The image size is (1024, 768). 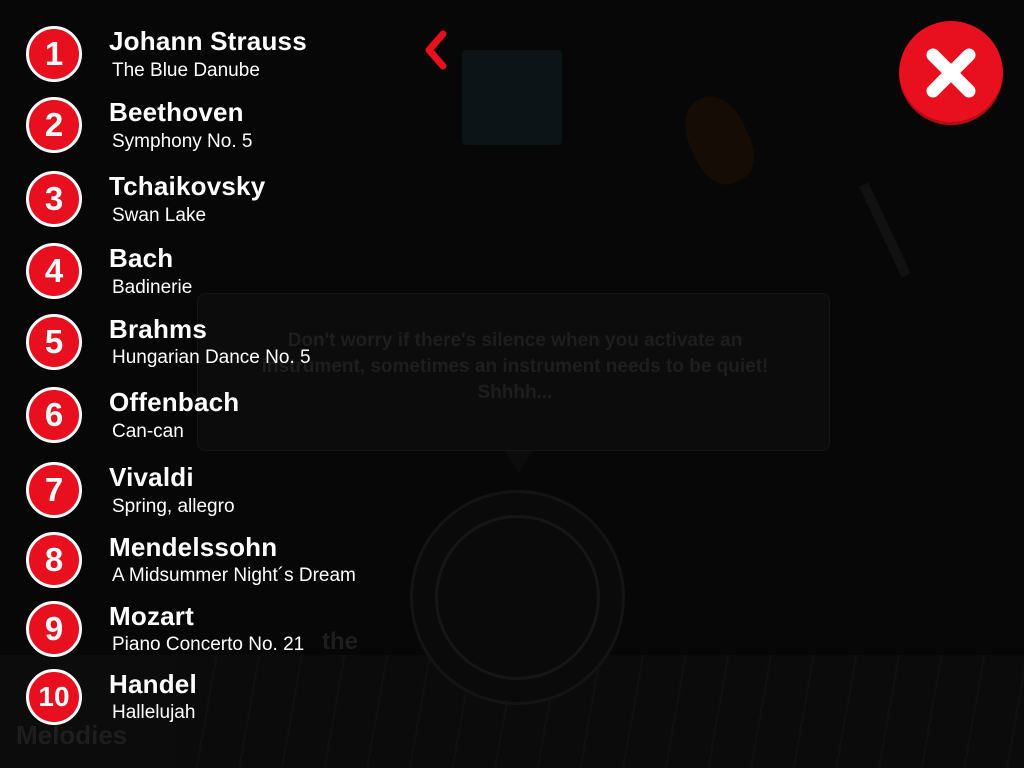 I want to click on melody-item-5: 5 Brahms Hungarian Dance No. 5, so click(x=200, y=342).